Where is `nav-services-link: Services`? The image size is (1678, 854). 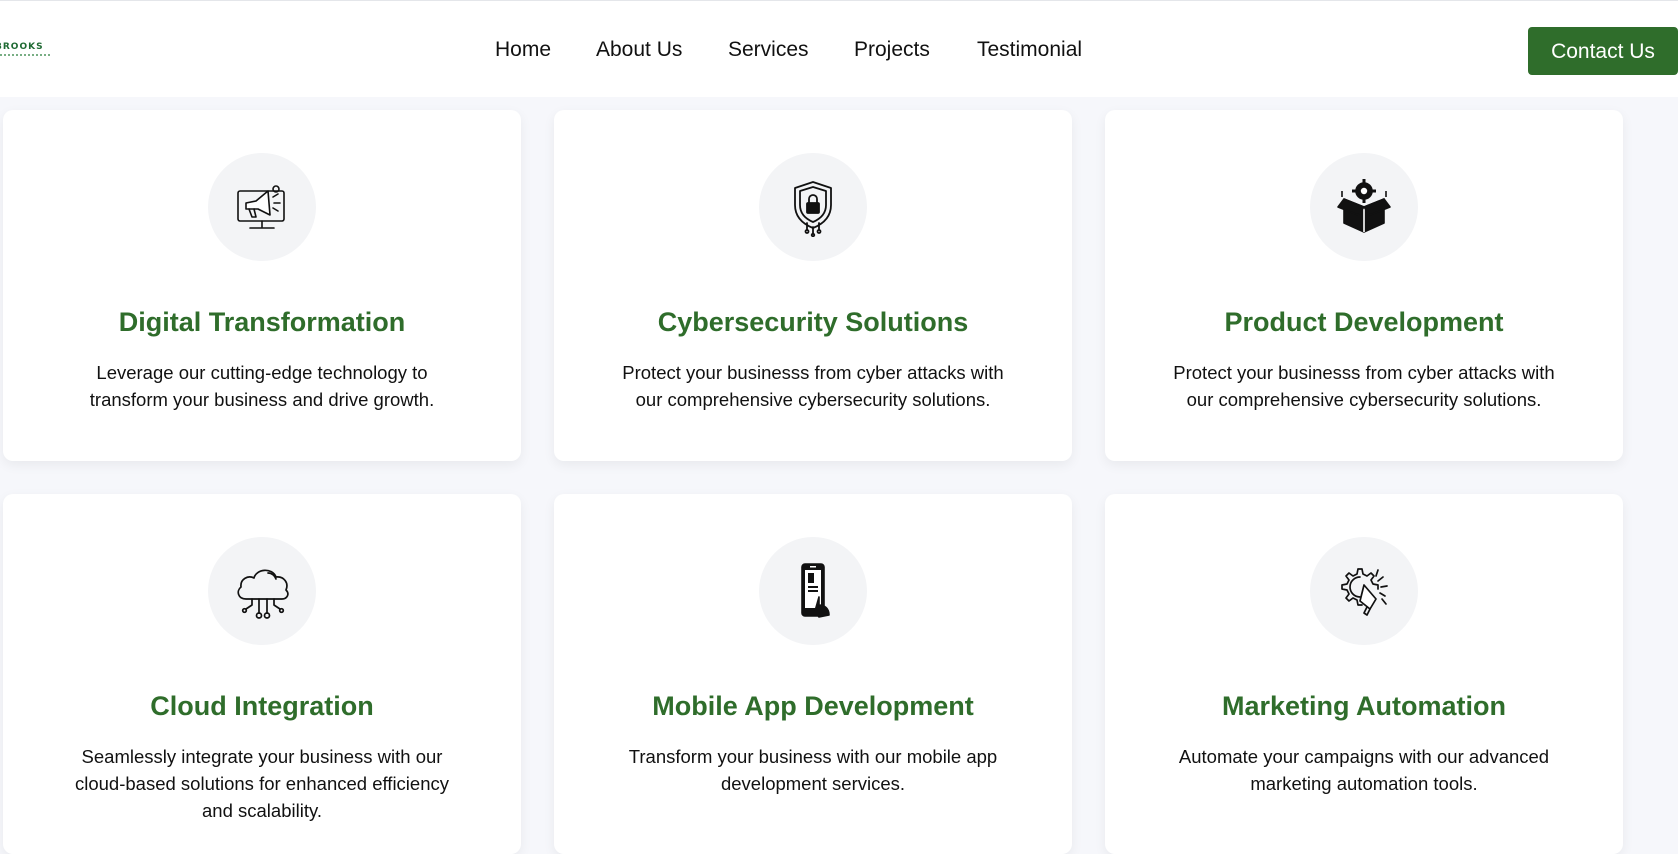
nav-services-link: Services is located at coordinates (768, 50).